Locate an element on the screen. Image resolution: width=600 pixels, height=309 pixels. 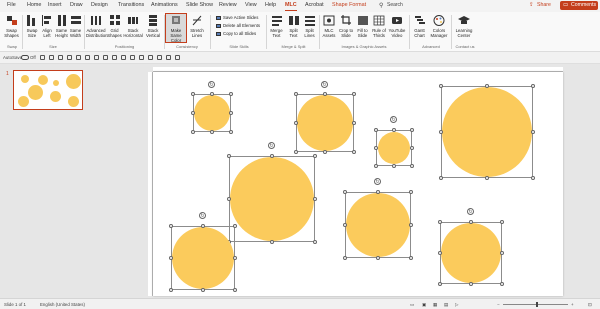
zoom-in-icon: + is located at coordinates (572, 304).